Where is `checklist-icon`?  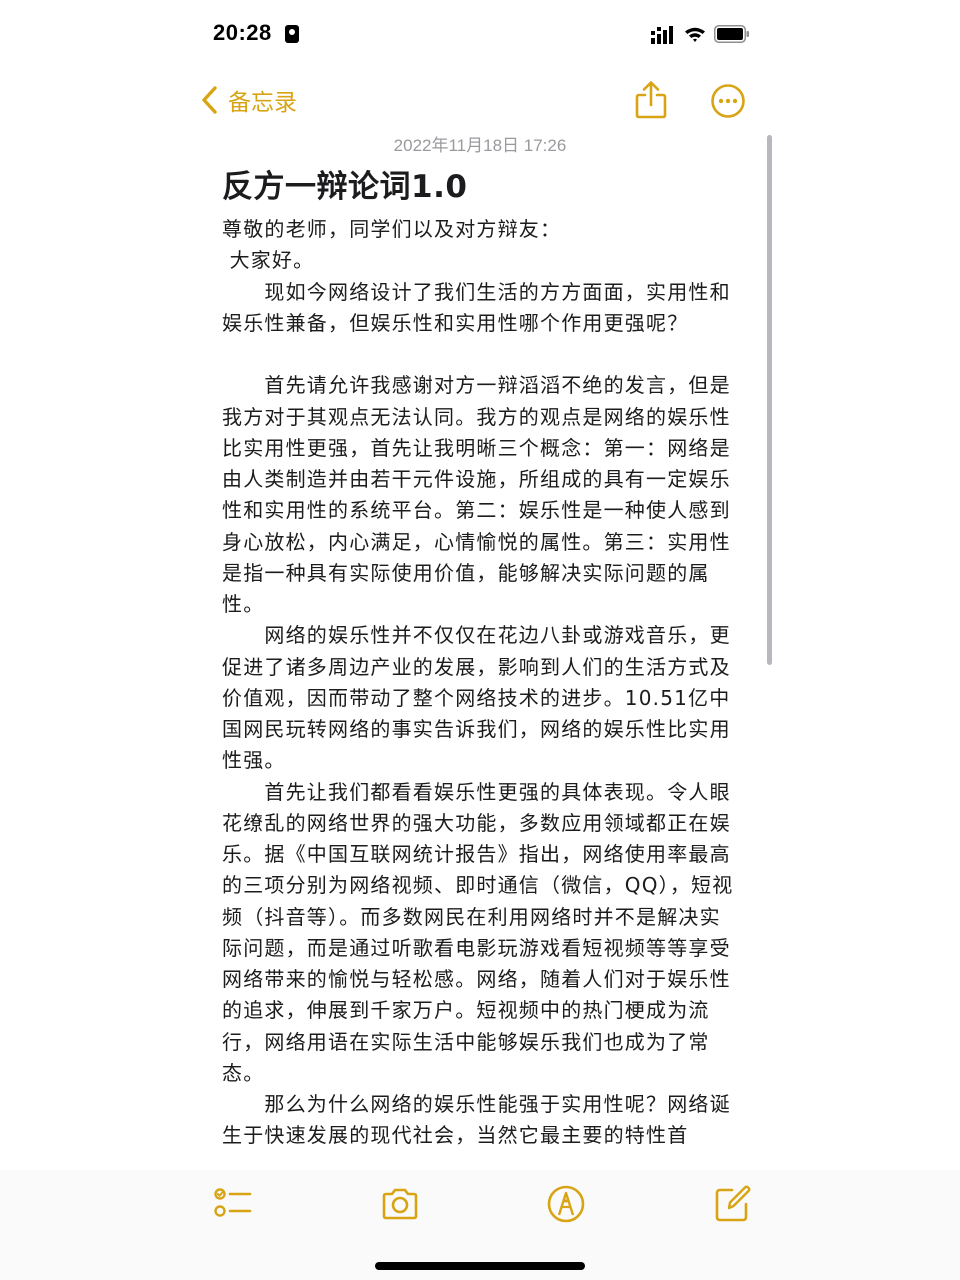
checklist-icon is located at coordinates (233, 1204).